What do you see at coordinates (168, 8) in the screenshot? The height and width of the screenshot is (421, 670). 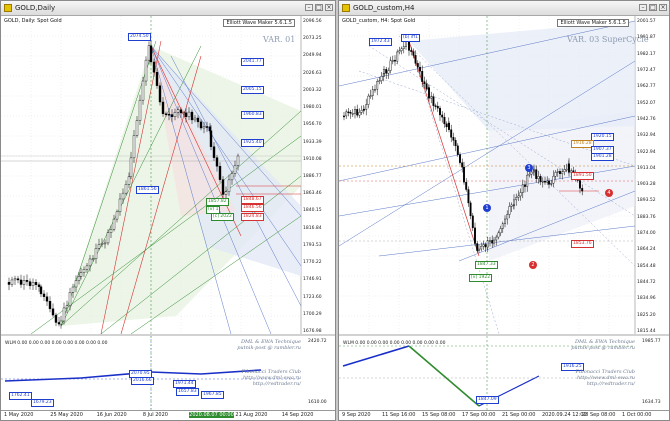 I see `window-titlebar: GOLD,Daily – □ ×` at bounding box center [168, 8].